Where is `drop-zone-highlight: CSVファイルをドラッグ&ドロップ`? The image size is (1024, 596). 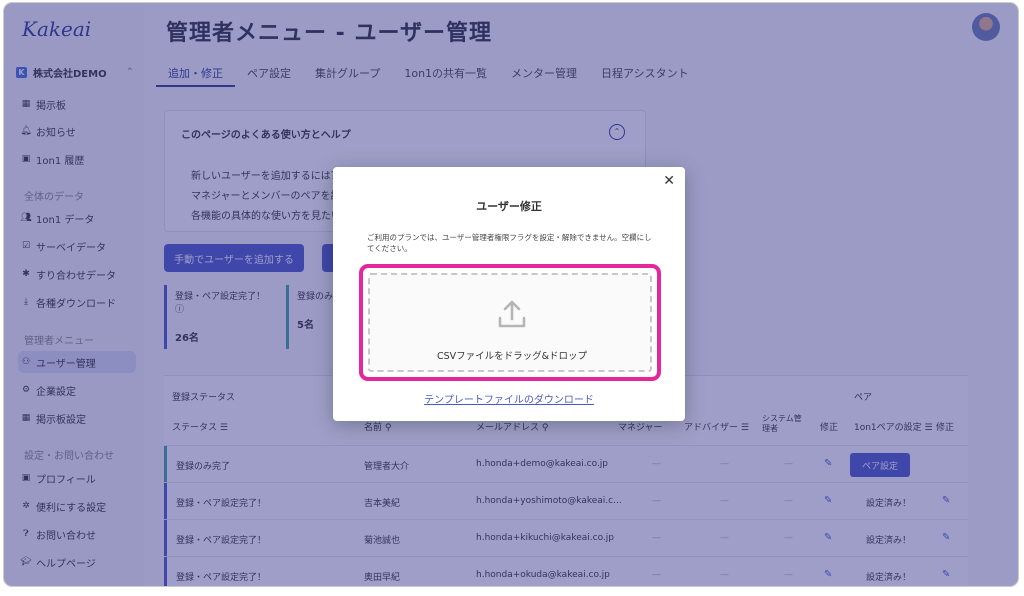 drop-zone-highlight: CSVファイルをドラッグ&ドロップ is located at coordinates (510, 322).